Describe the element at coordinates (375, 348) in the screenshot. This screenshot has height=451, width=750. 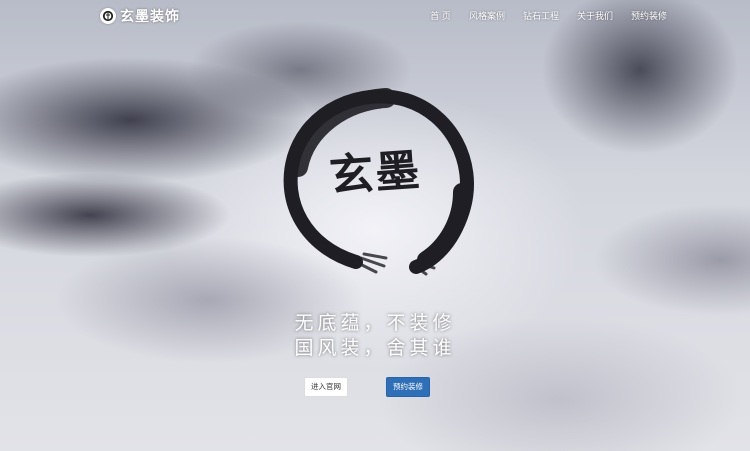
I see `slogan-line-2: 国风装，舍其谁` at that location.